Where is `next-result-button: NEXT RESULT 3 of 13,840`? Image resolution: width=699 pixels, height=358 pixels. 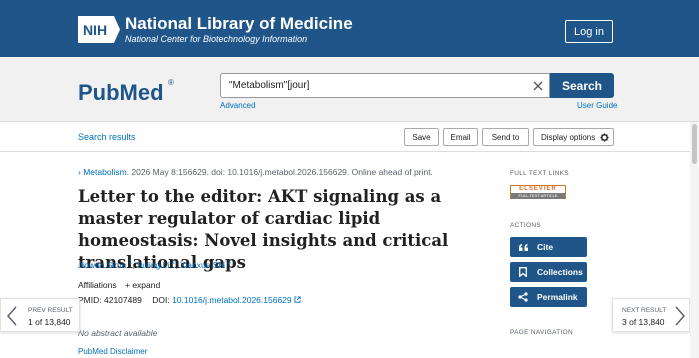 next-result-button: NEXT RESULT 3 of 13,840 is located at coordinates (651, 315).